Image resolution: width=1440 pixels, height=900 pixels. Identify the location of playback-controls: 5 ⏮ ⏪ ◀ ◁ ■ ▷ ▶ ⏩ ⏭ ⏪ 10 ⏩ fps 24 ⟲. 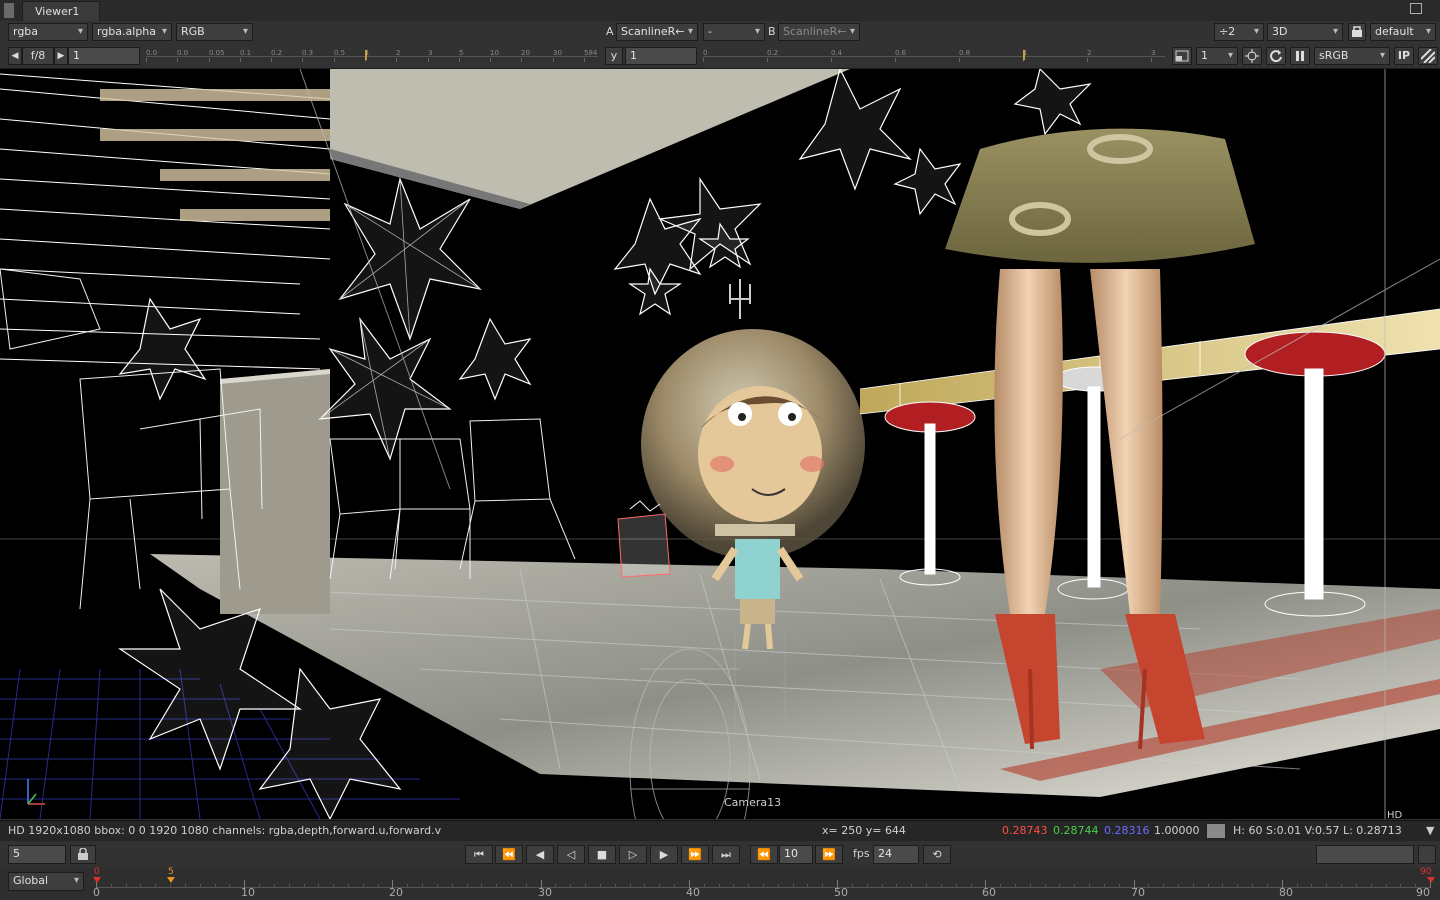
(720, 854).